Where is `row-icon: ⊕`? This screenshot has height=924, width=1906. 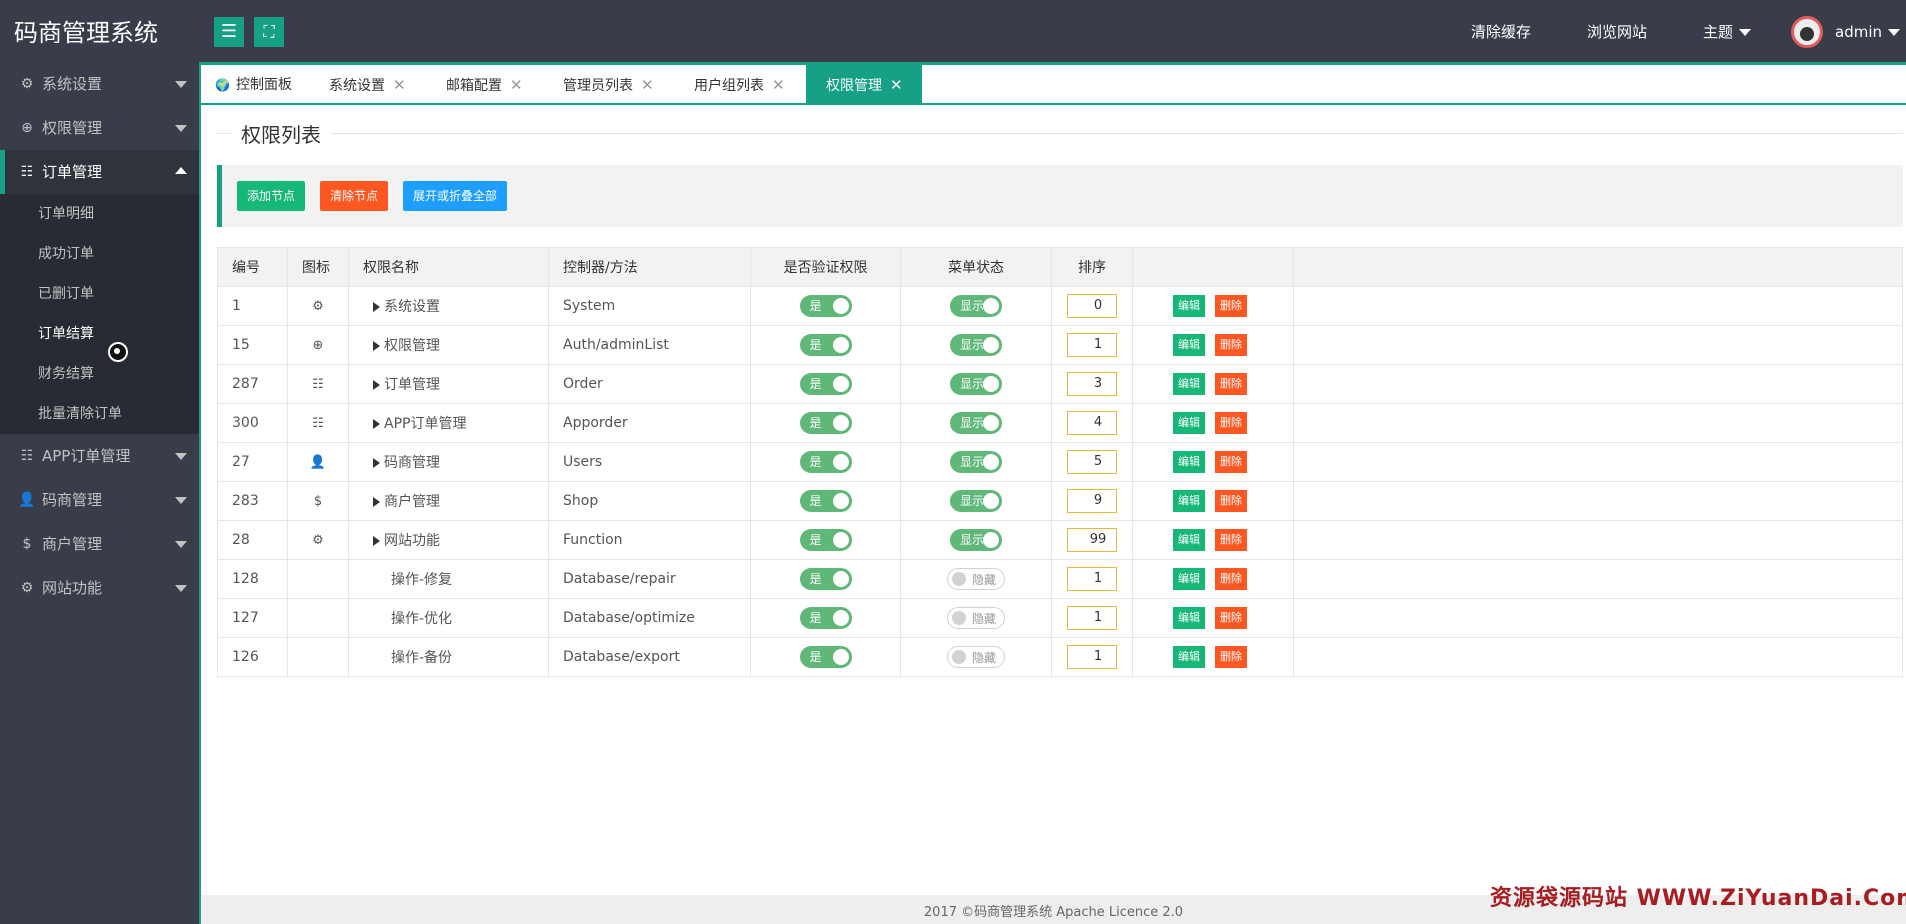
row-icon: ⊕ is located at coordinates (318, 345).